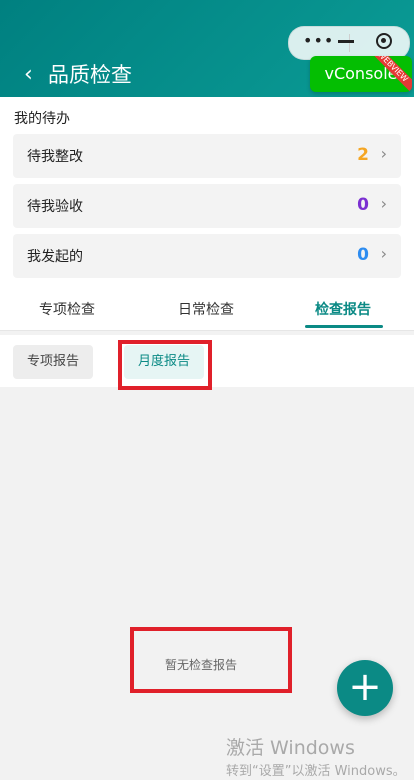 The width and height of the screenshot is (414, 780). Describe the element at coordinates (90, 75) in the screenshot. I see `page-title: 品质检查` at that location.